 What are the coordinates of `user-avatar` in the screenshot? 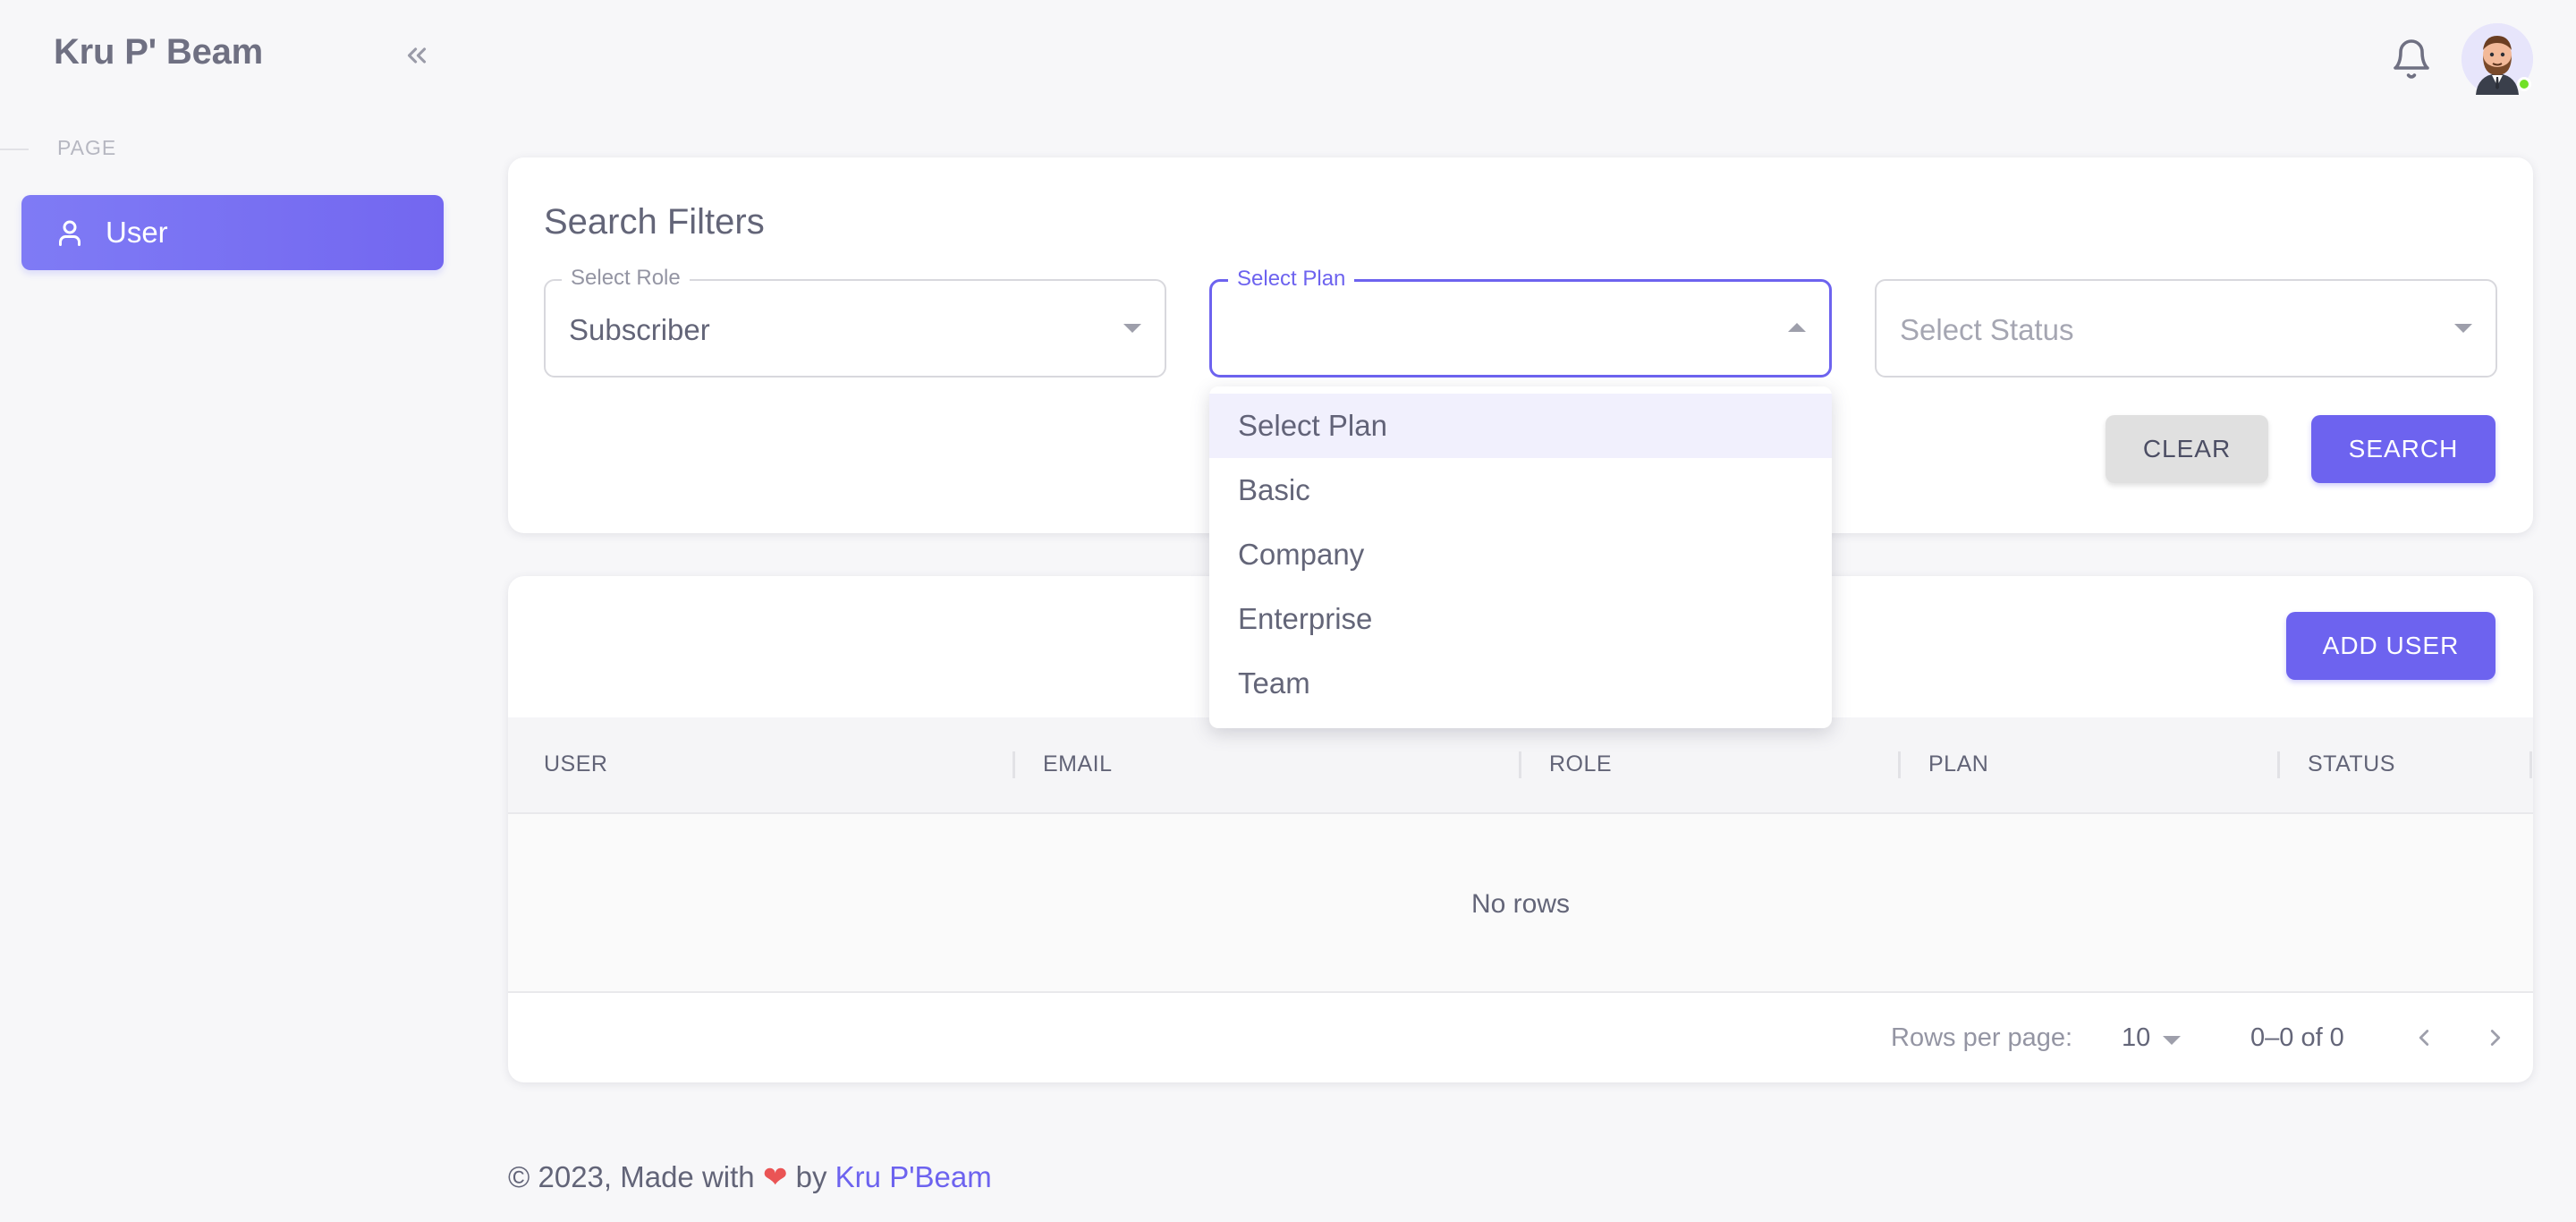 It's located at (2497, 59).